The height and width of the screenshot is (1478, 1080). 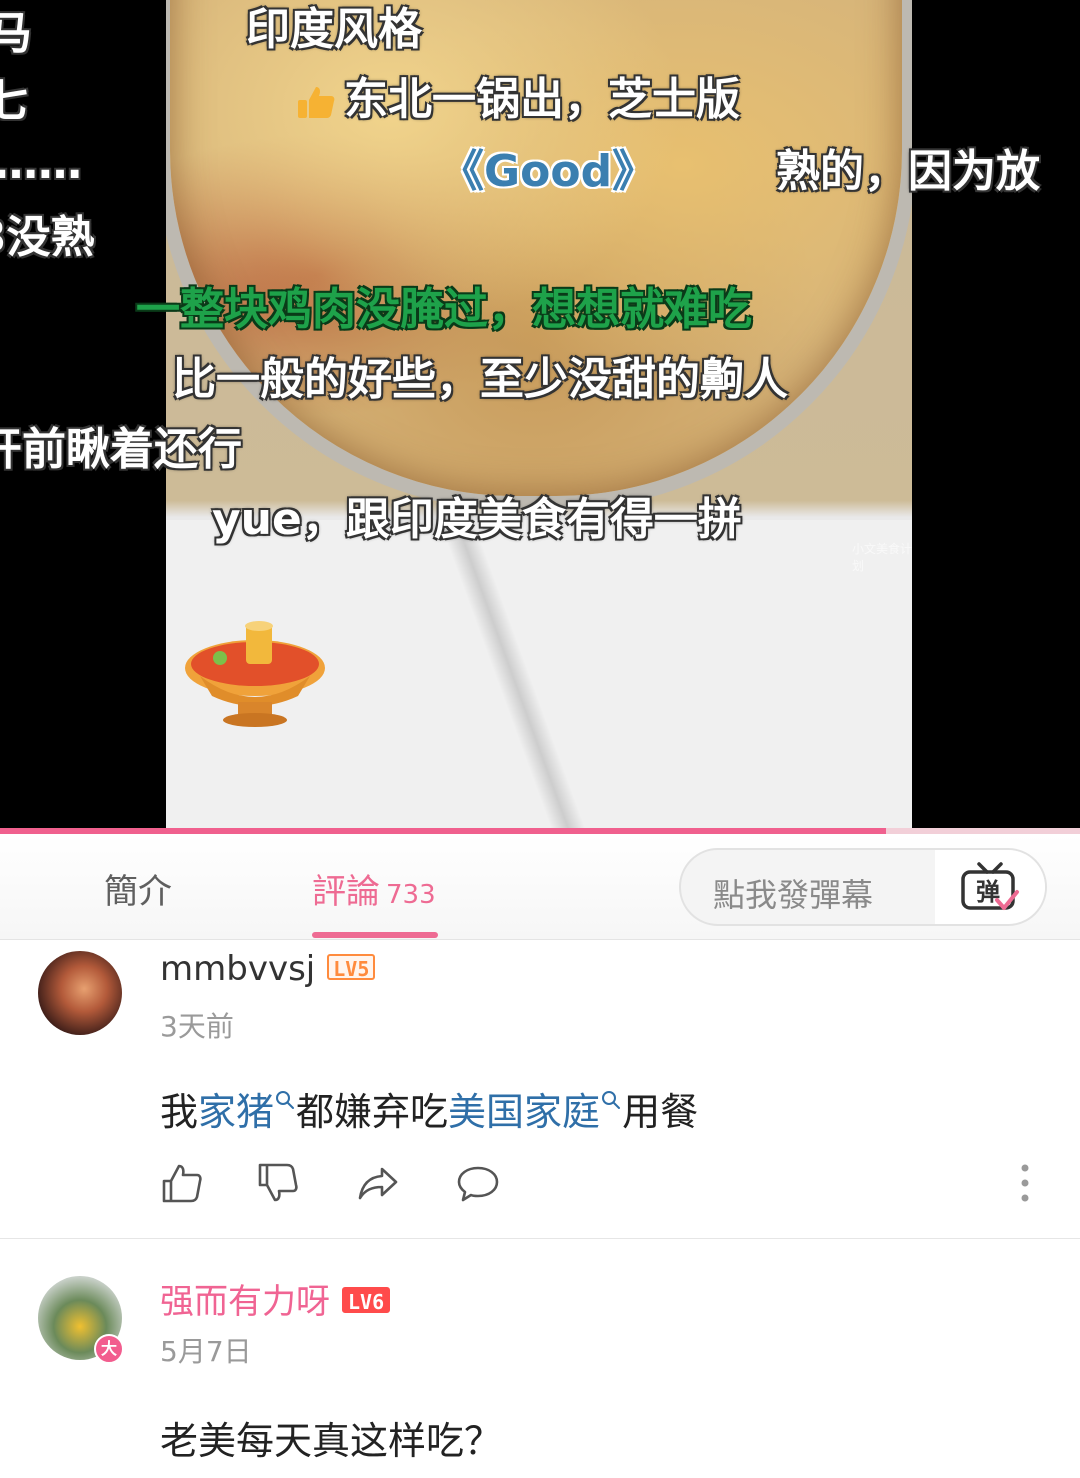 What do you see at coordinates (316, 102) in the screenshot?
I see `thumbs-up-emoji-icon` at bounding box center [316, 102].